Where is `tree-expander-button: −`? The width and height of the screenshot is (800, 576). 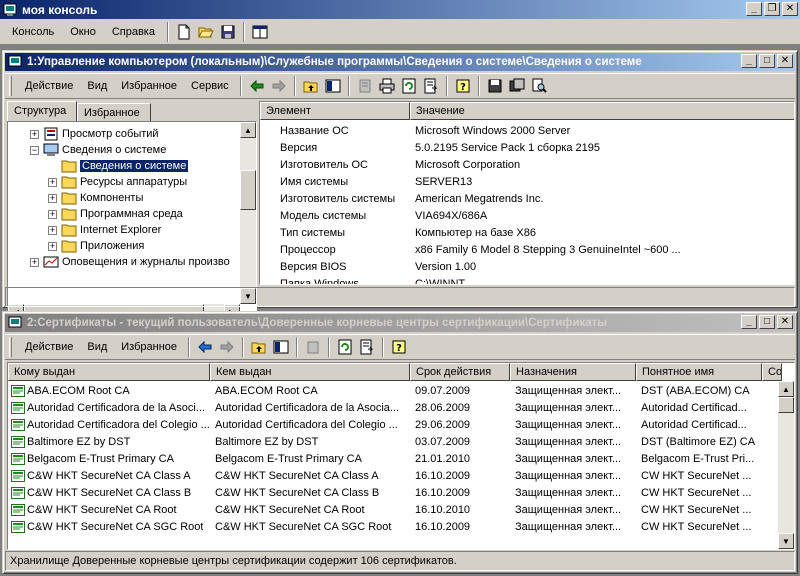 tree-expander-button: − is located at coordinates (34, 150).